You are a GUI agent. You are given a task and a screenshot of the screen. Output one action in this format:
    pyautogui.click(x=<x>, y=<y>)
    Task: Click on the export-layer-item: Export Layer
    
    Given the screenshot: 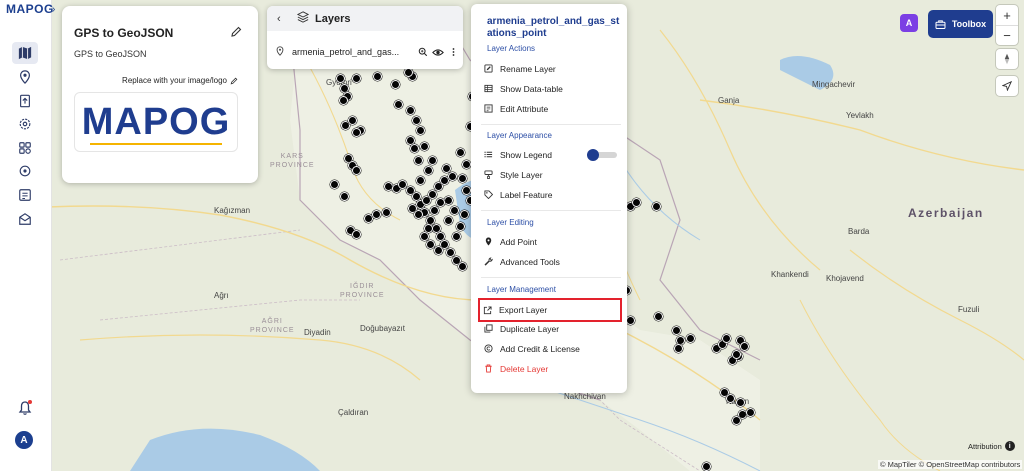 What is the action you would take?
    pyautogui.click(x=550, y=310)
    